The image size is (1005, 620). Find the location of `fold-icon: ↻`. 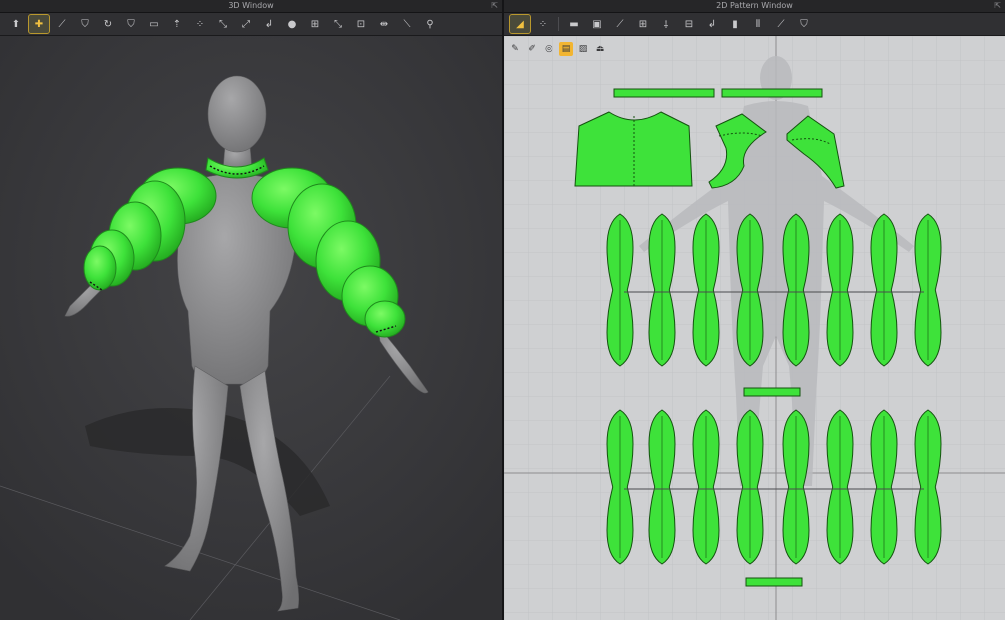

fold-icon: ↻ is located at coordinates (108, 24).